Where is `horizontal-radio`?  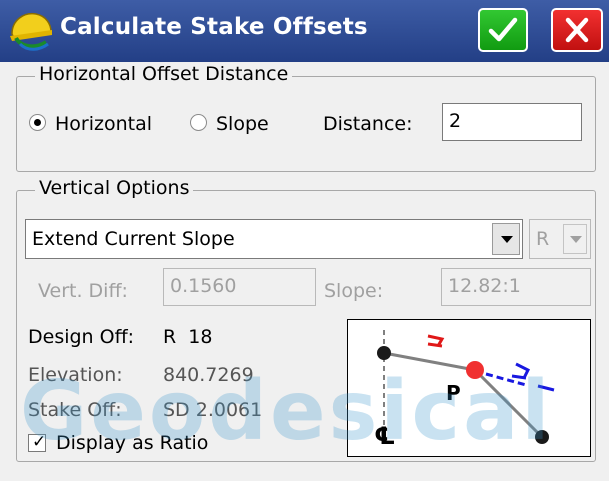
horizontal-radio is located at coordinates (37, 122).